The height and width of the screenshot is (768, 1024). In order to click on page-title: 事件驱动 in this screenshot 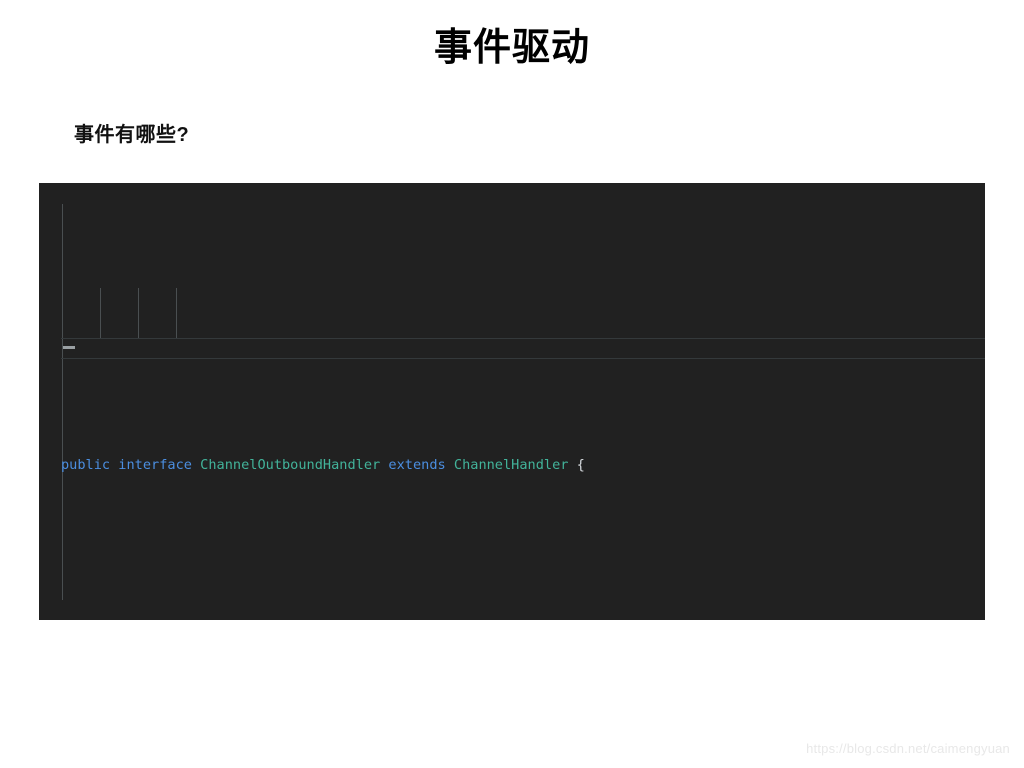, I will do `click(511, 48)`.